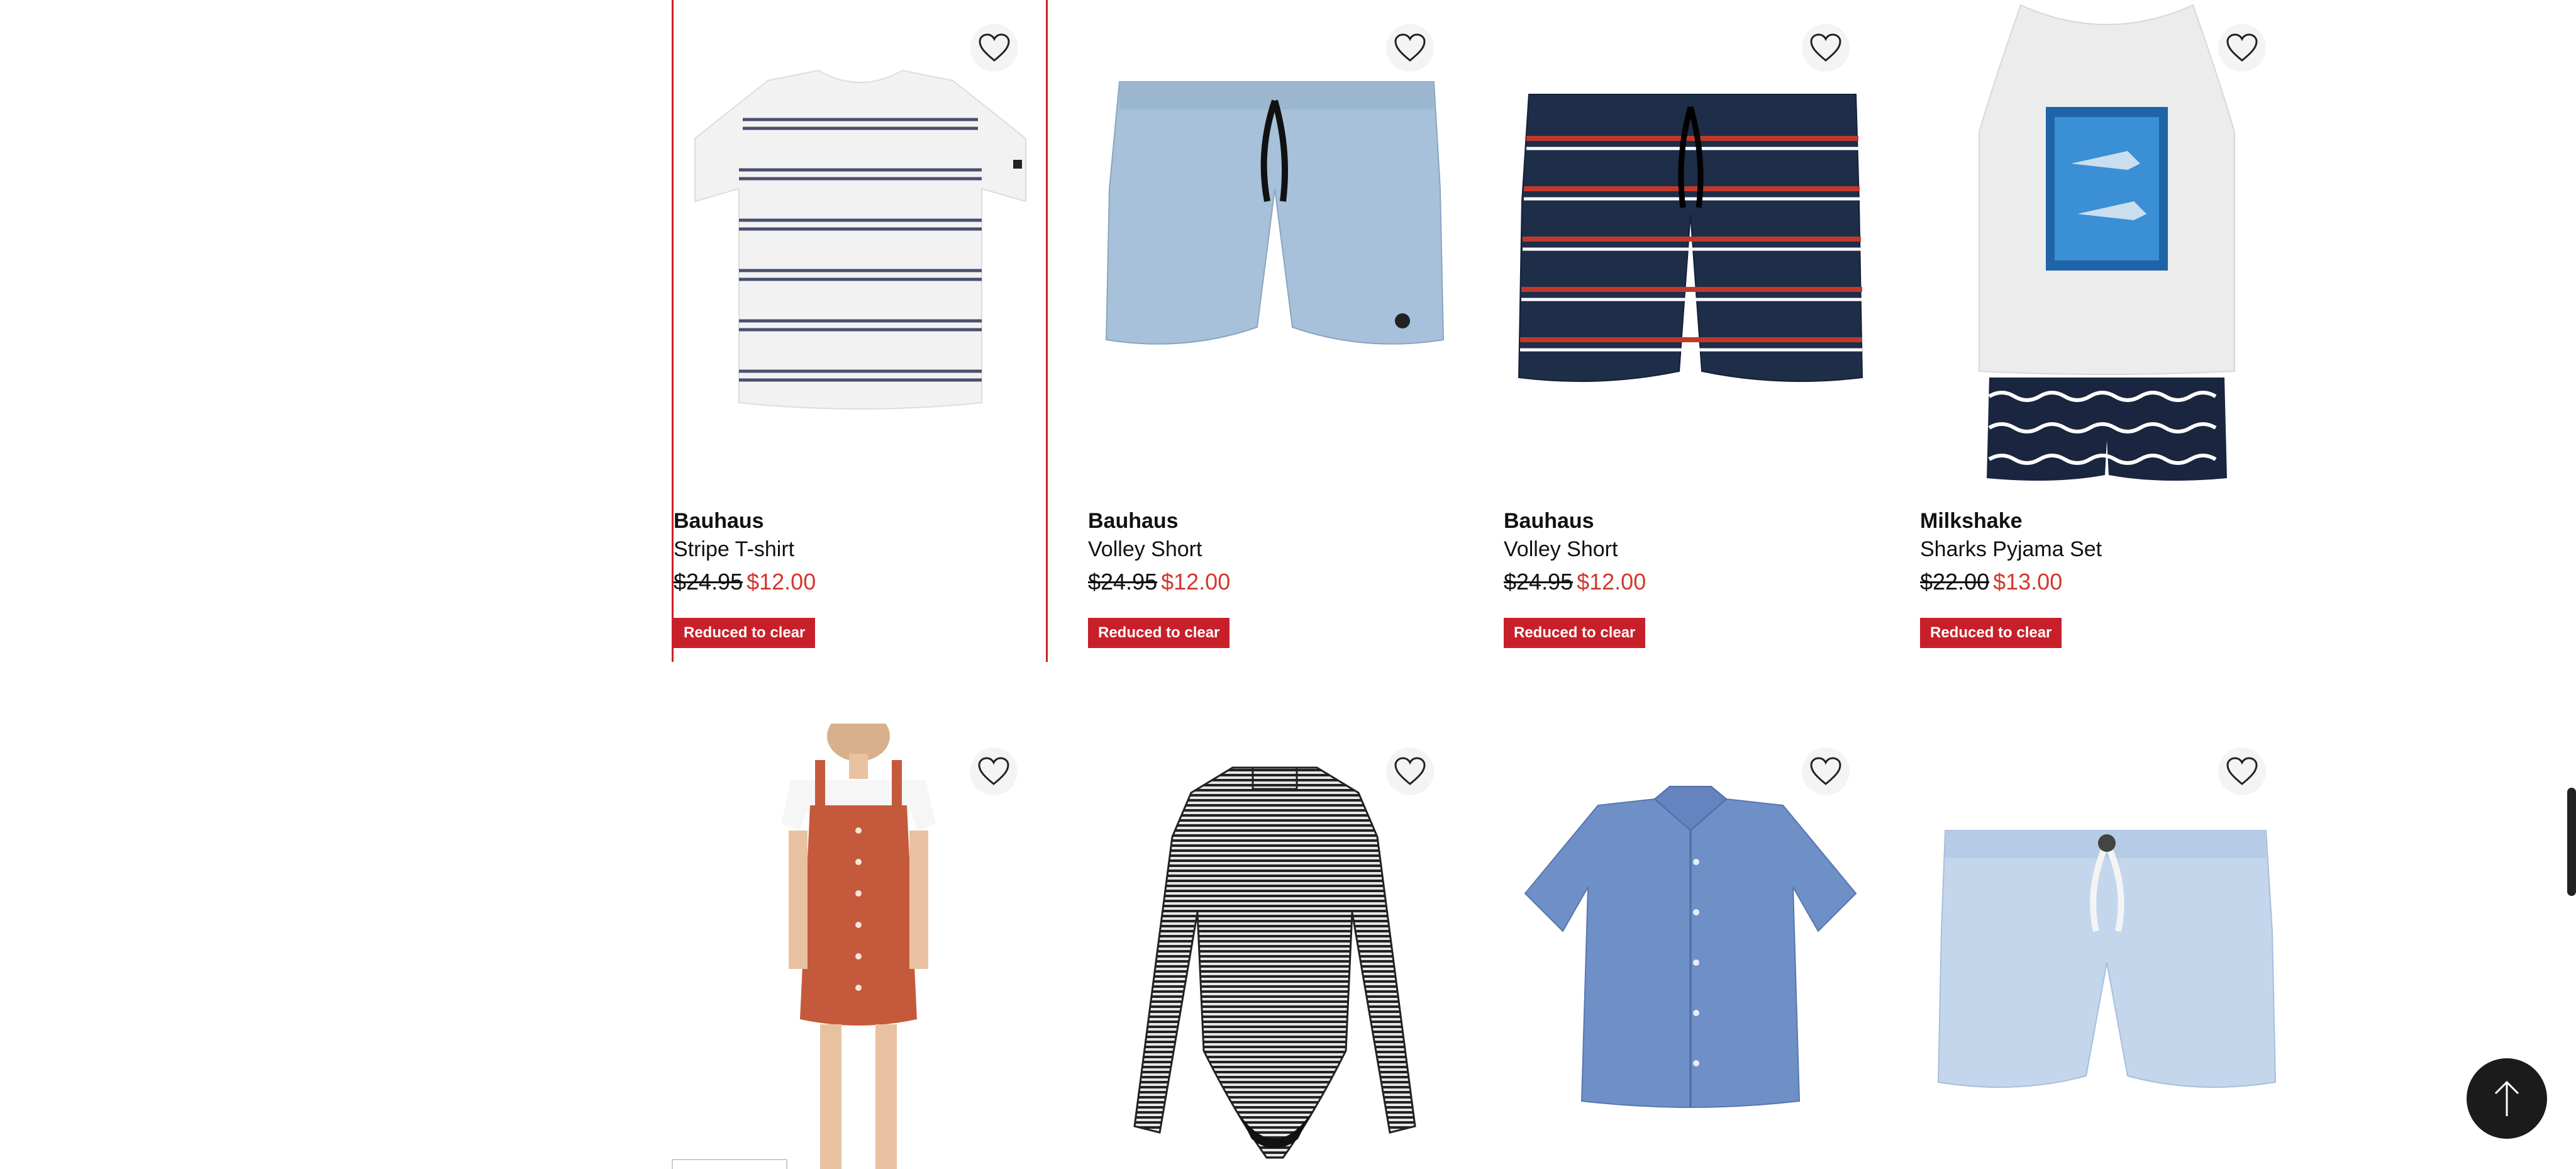  I want to click on arrow-up-icon, so click(2506, 1098).